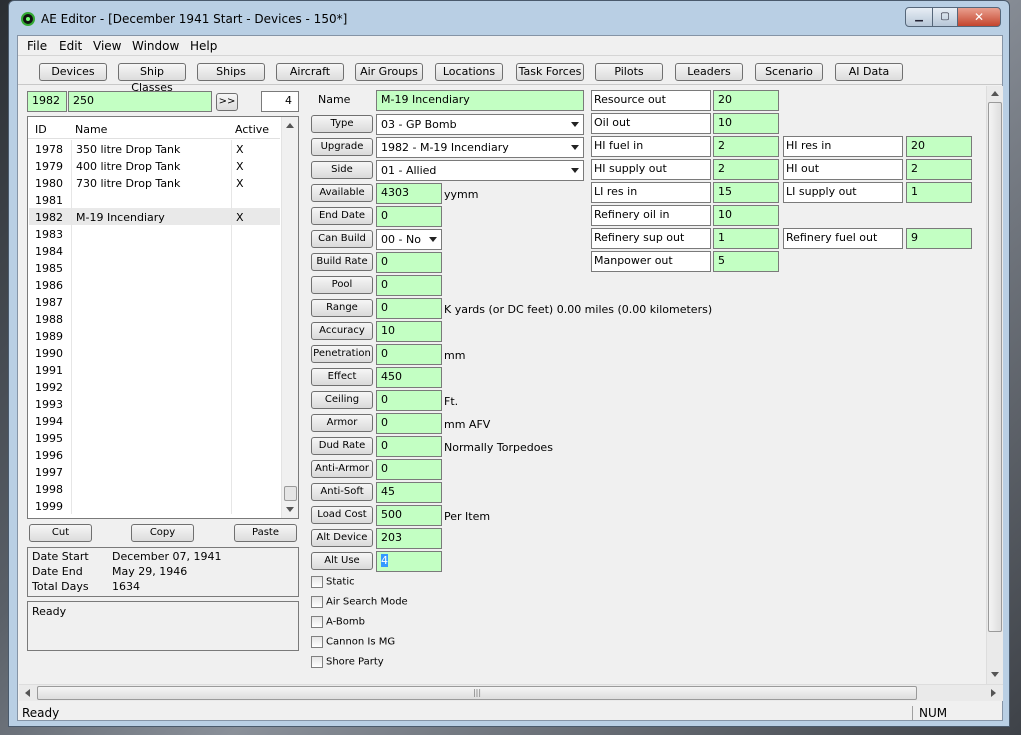  What do you see at coordinates (154, 318) in the screenshot?
I see `list-item: 1988` at bounding box center [154, 318].